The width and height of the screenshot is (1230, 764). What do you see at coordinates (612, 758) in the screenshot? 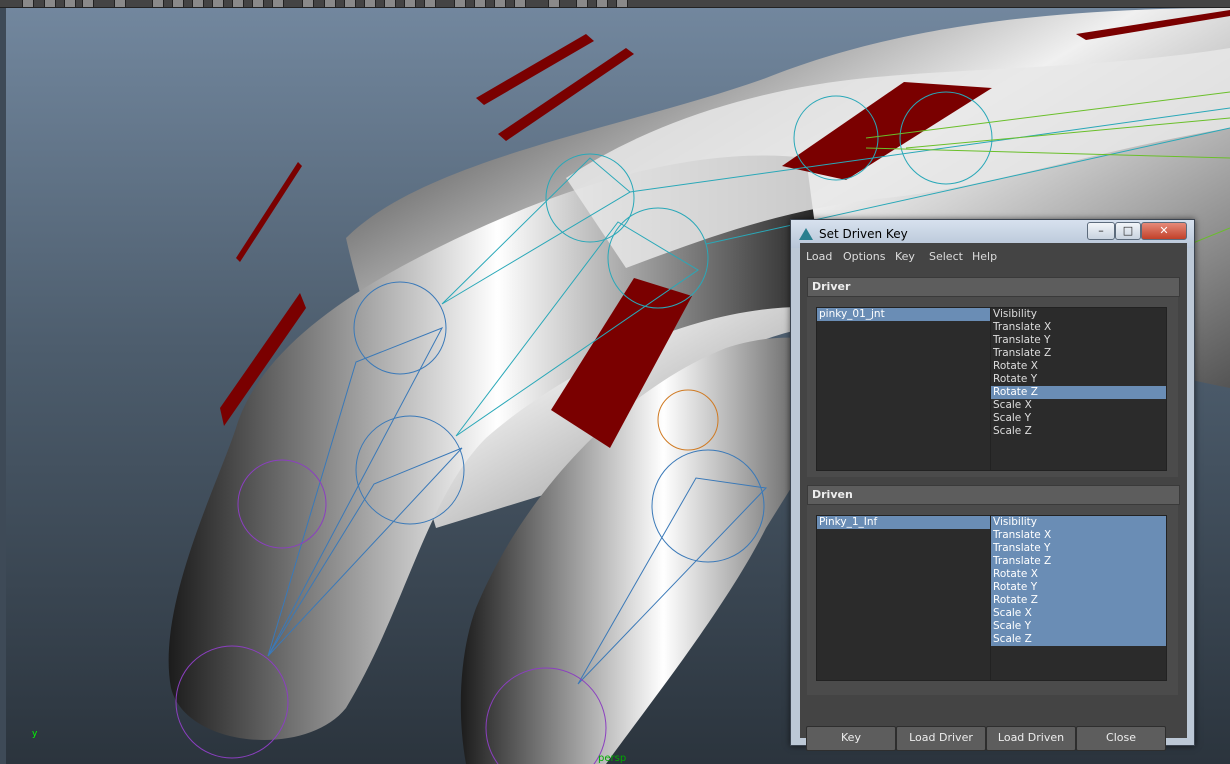
I see `camera-label: persp` at bounding box center [612, 758].